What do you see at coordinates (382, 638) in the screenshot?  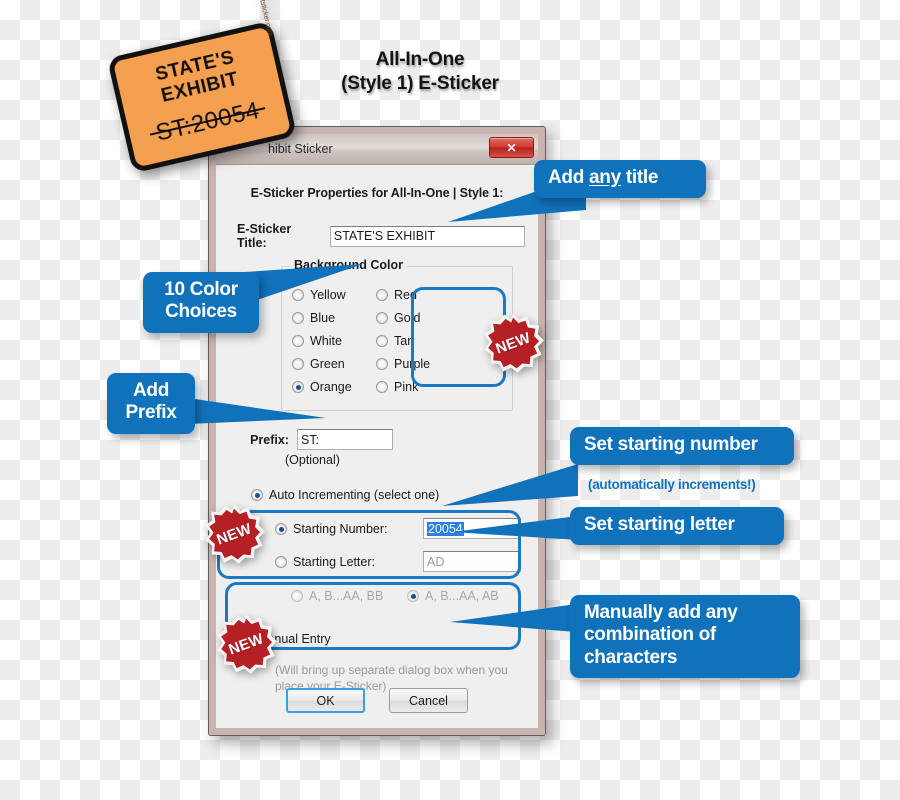 I see `manual-entry-option: Manual Entry` at bounding box center [382, 638].